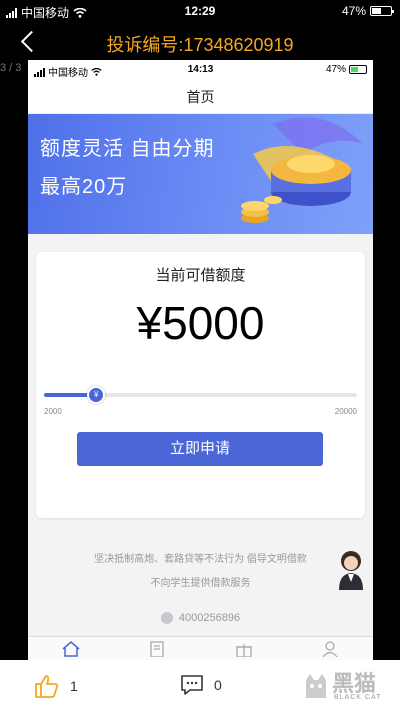  What do you see at coordinates (192, 685) in the screenshot?
I see `comment-icon` at bounding box center [192, 685].